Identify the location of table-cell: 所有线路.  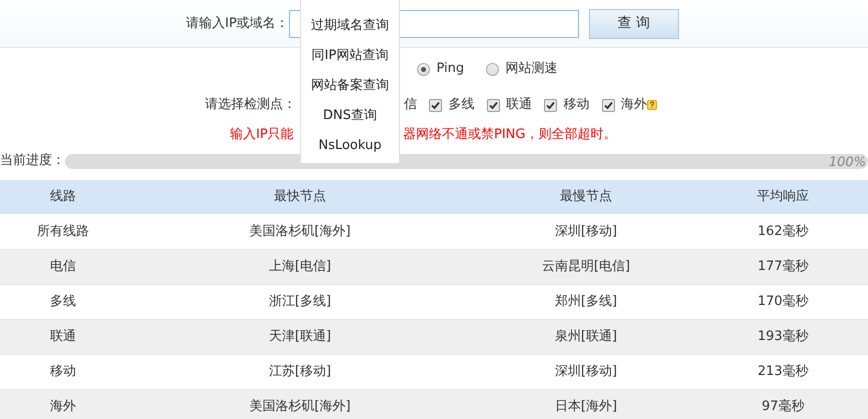
(63, 231).